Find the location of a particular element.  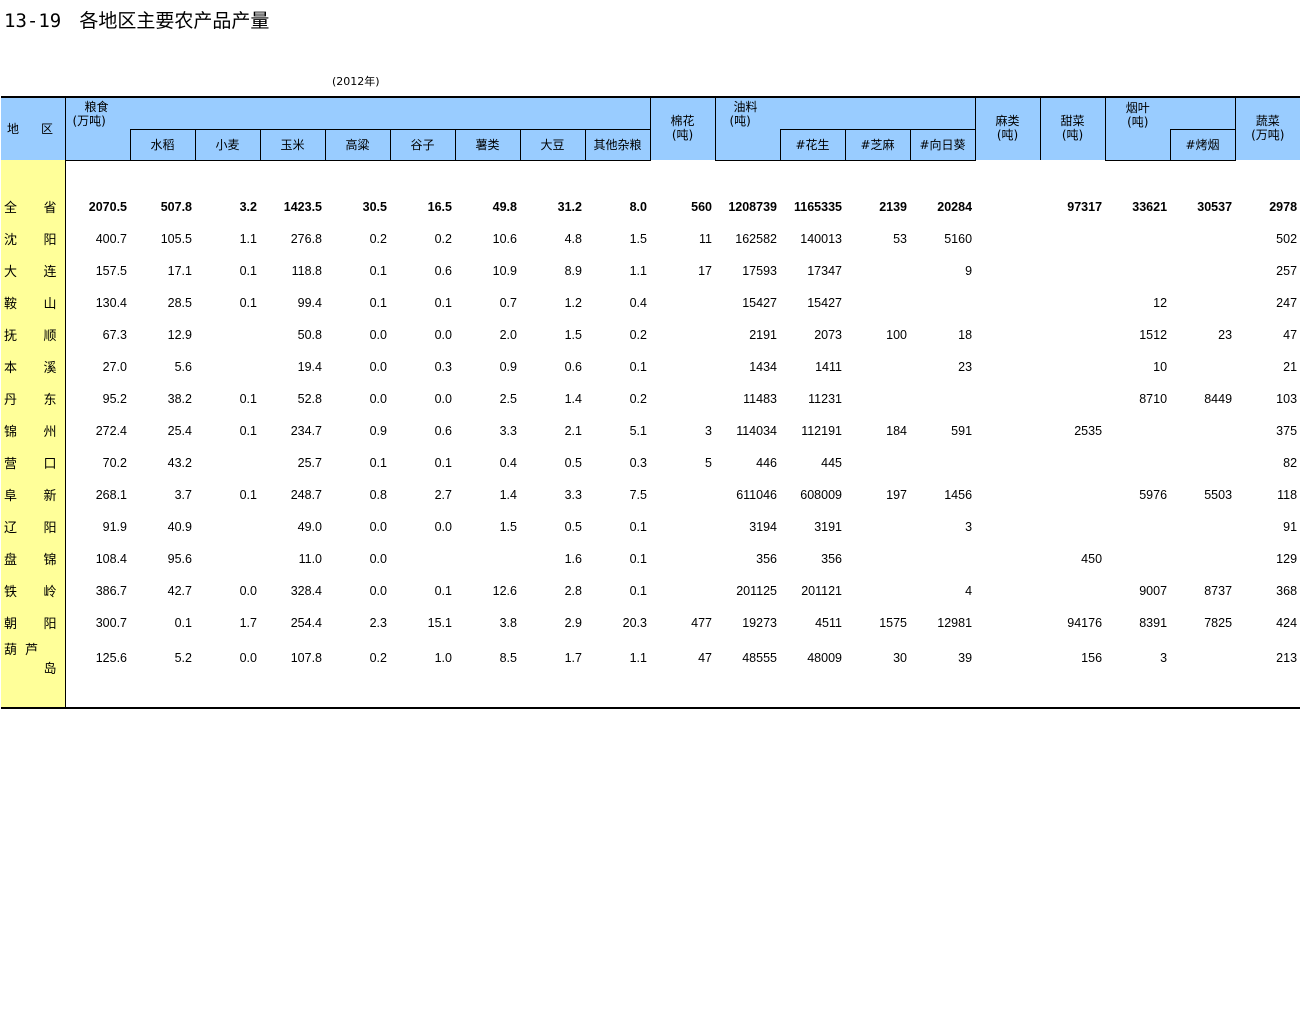

region-name-part1: 营 is located at coordinates (11, 464).